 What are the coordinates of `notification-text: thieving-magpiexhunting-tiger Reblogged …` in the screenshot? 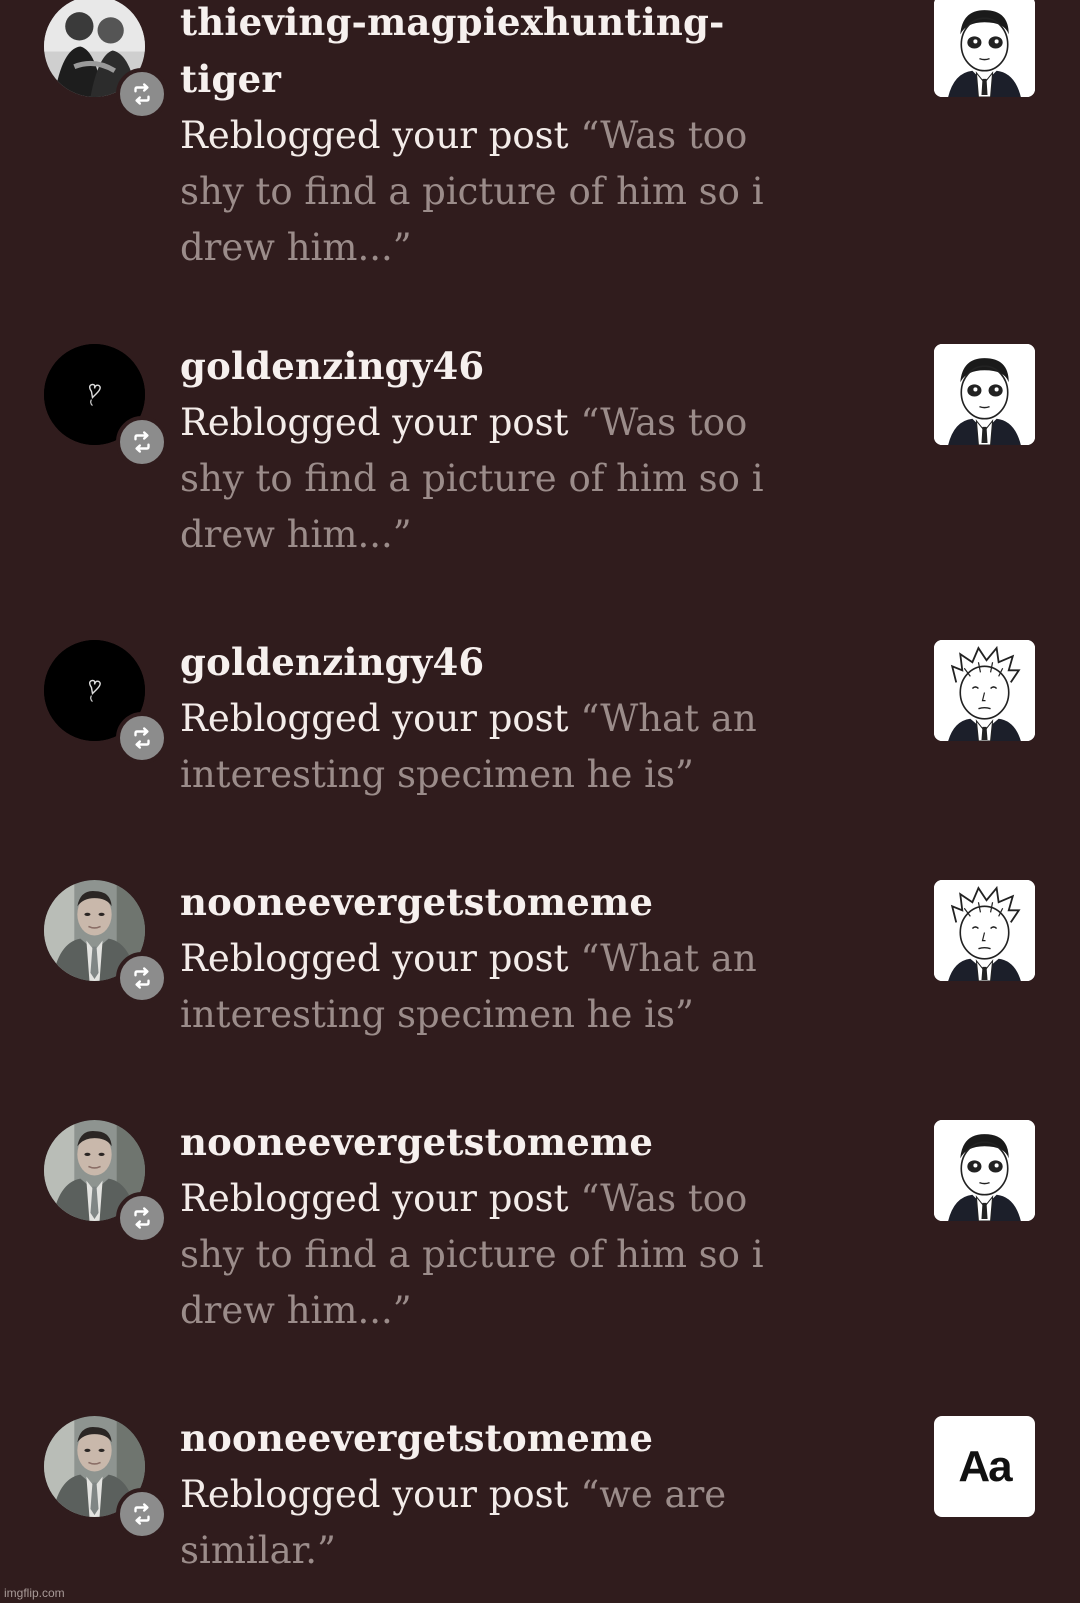 It's located at (480, 138).